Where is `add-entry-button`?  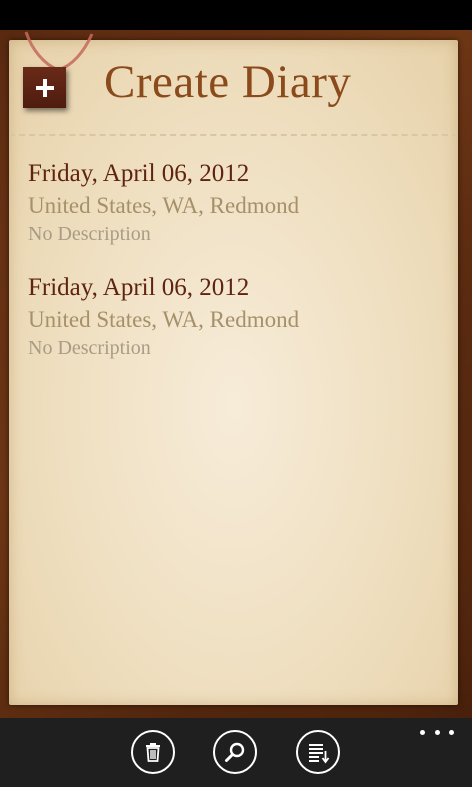
add-entry-button is located at coordinates (44, 87).